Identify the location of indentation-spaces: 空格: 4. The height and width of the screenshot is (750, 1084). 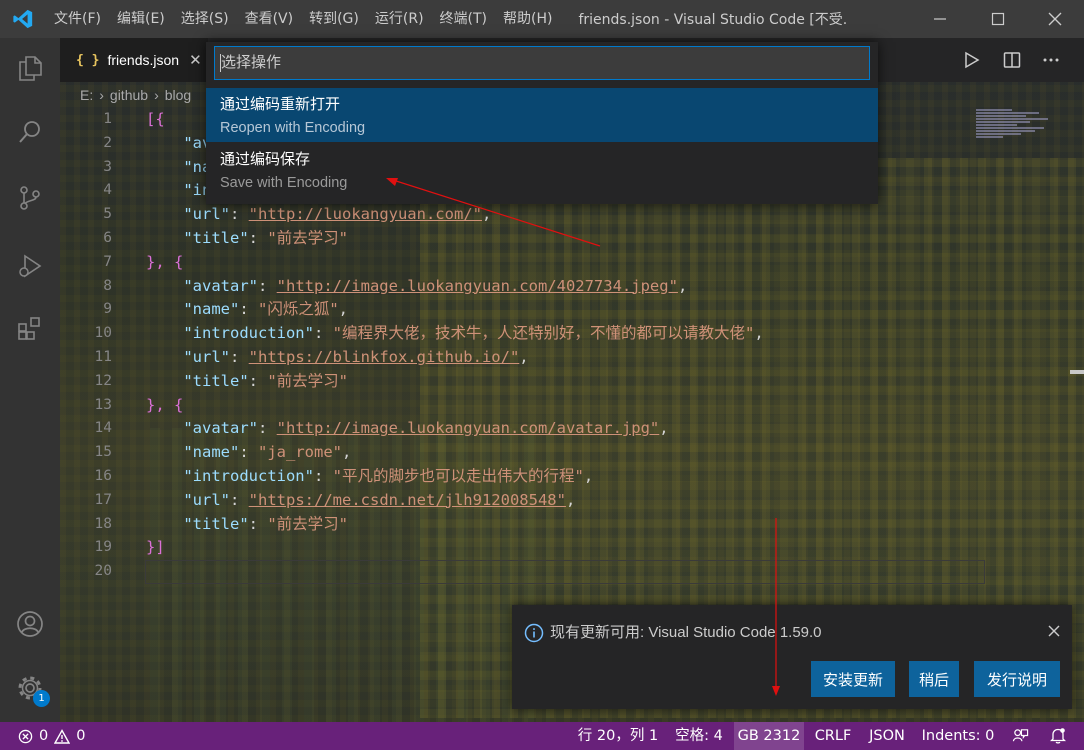
(699, 736).